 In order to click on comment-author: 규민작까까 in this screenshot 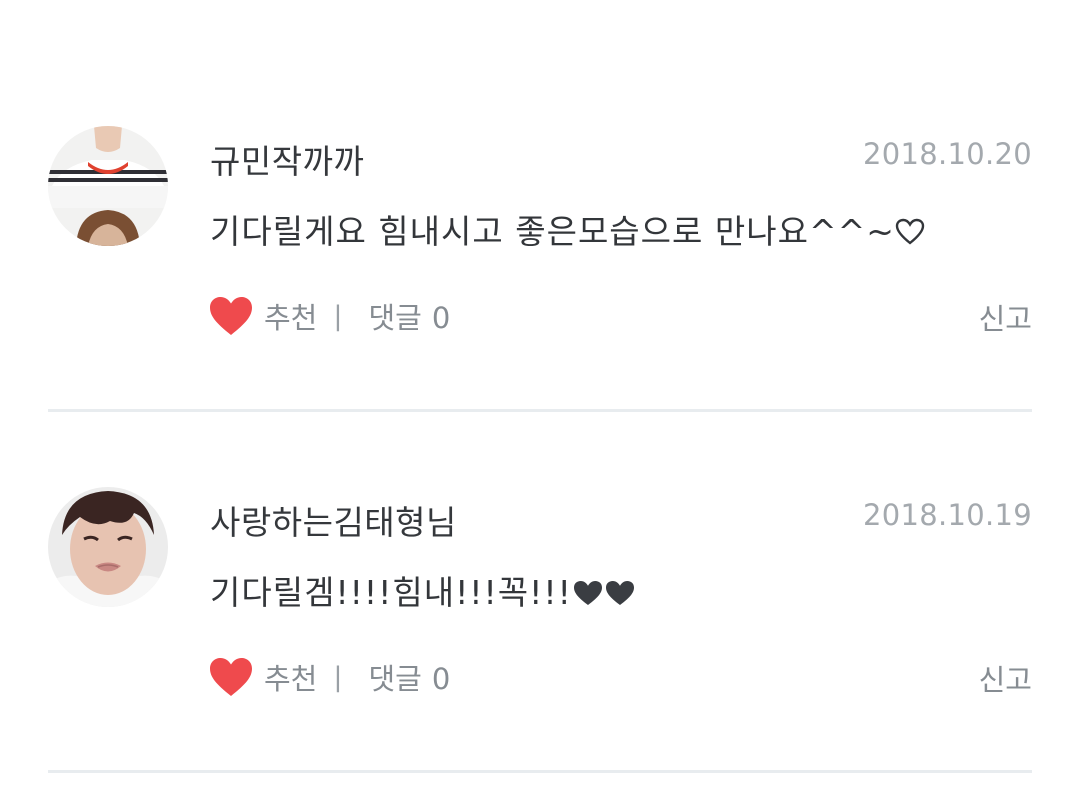, I will do `click(287, 159)`.